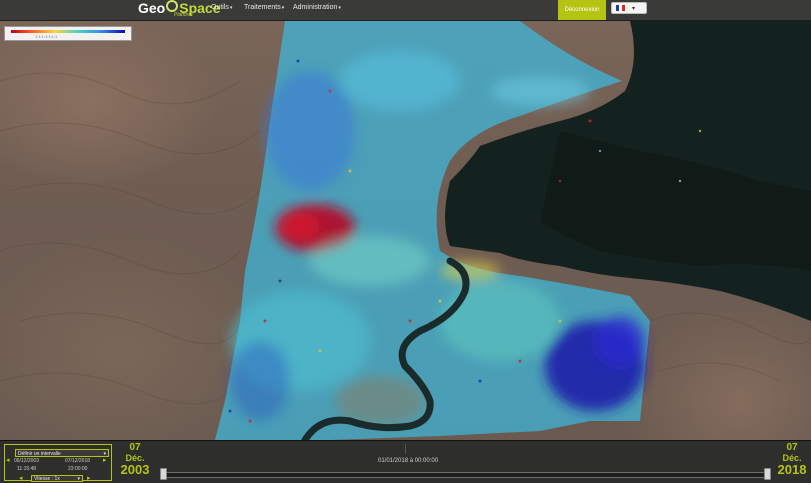  What do you see at coordinates (792, 469) in the screenshot?
I see `end-year: 2018` at bounding box center [792, 469].